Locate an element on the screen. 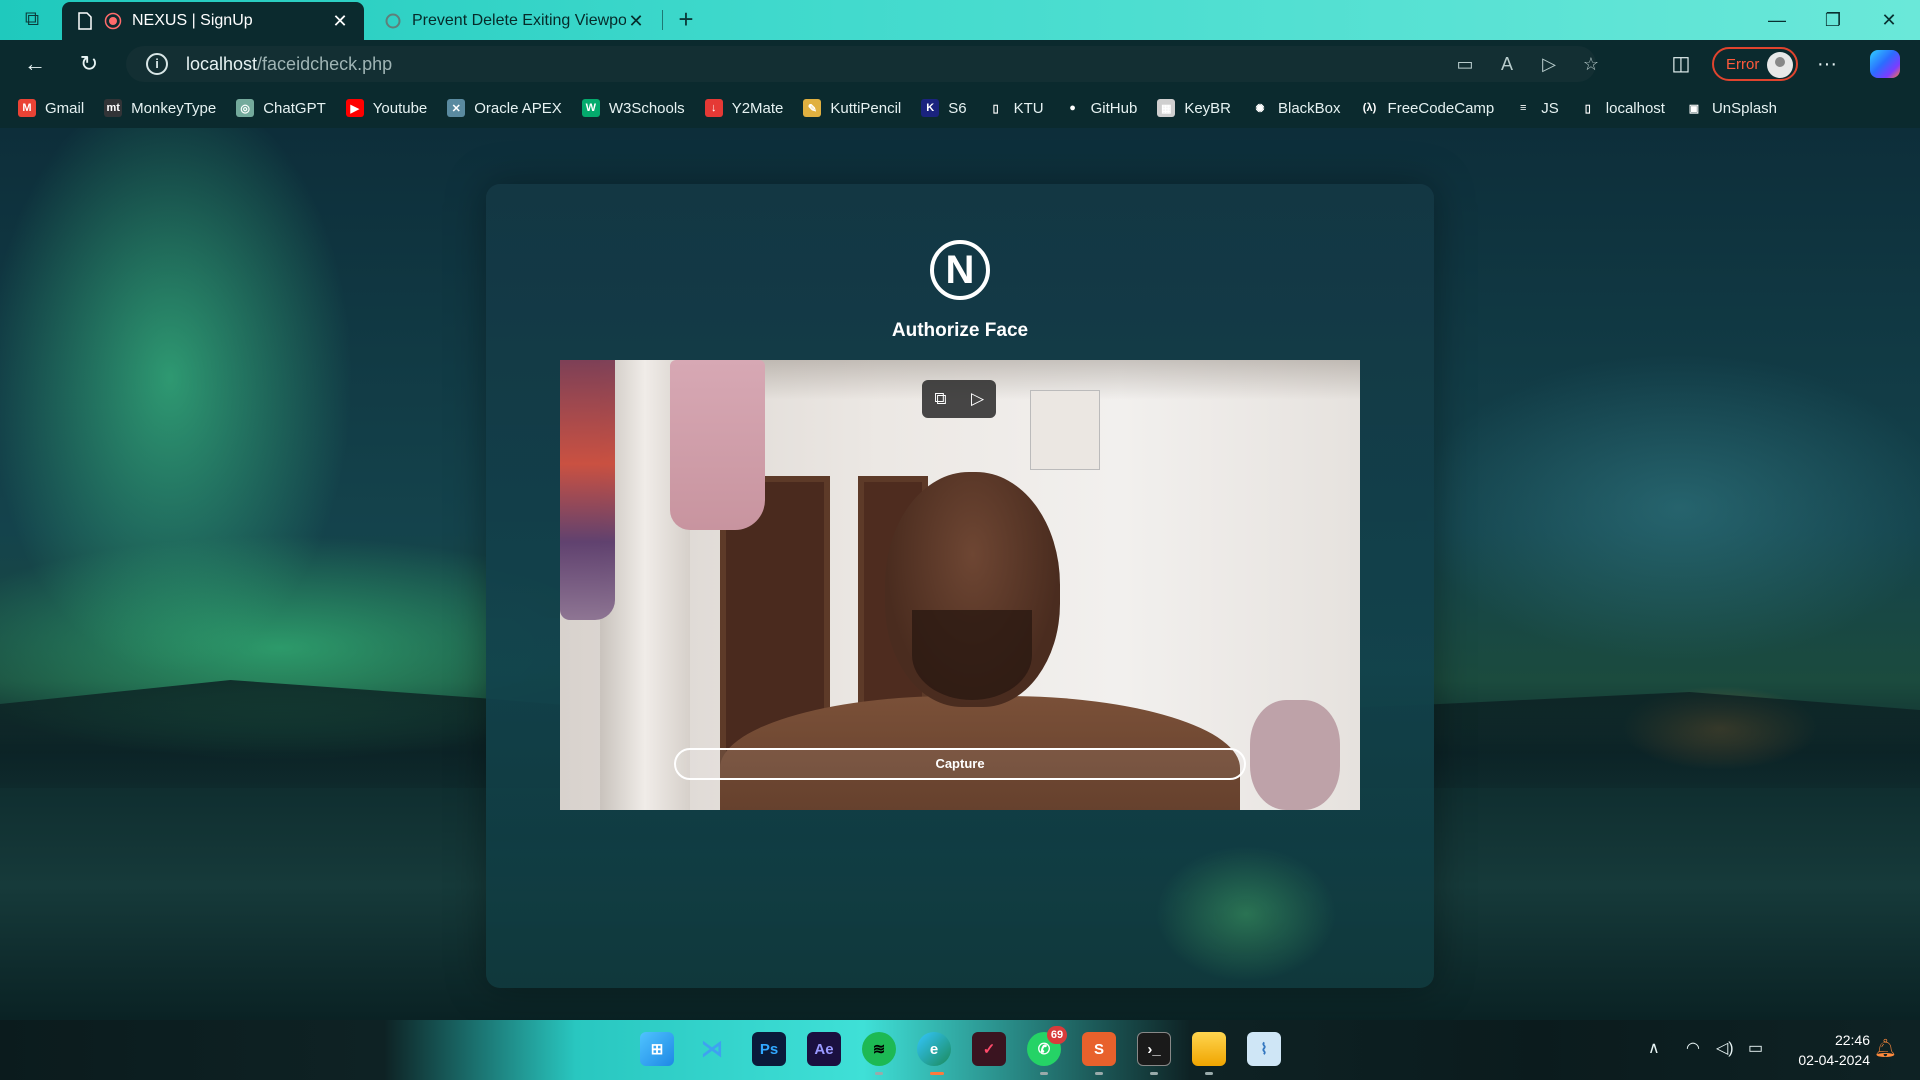 This screenshot has width=1920, height=1080. bookmark-oracle-apex: ✕ Oracle APEX is located at coordinates (504, 108).